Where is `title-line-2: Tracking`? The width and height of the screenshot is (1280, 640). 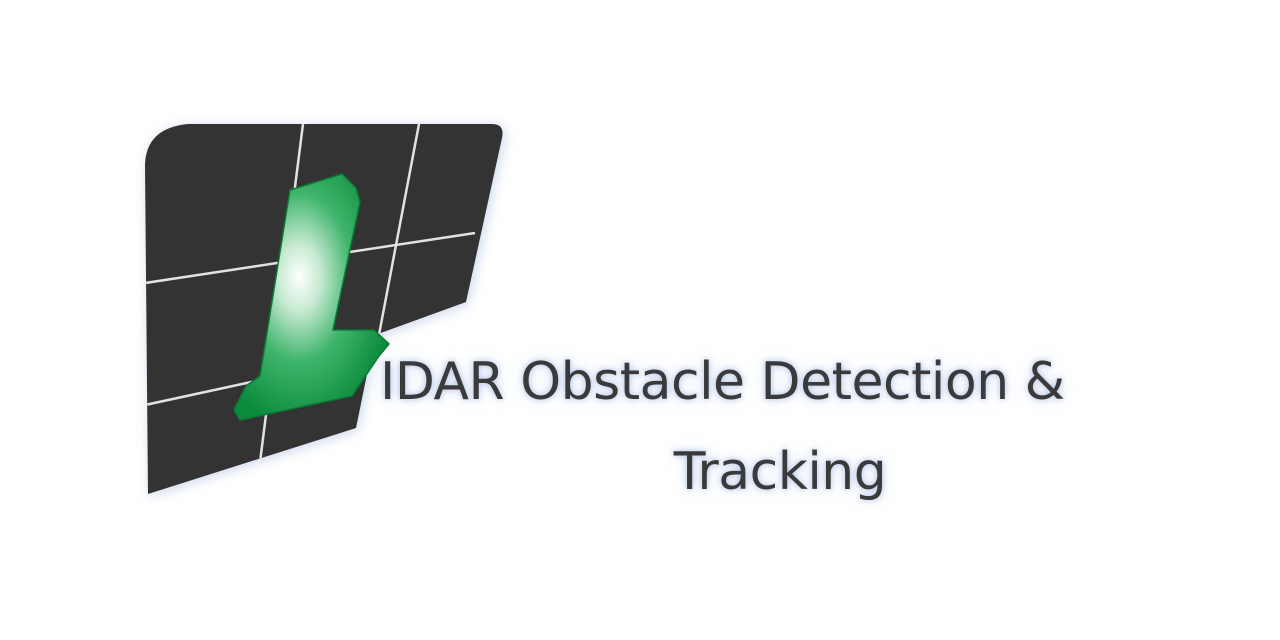 title-line-2: Tracking is located at coordinates (780, 472).